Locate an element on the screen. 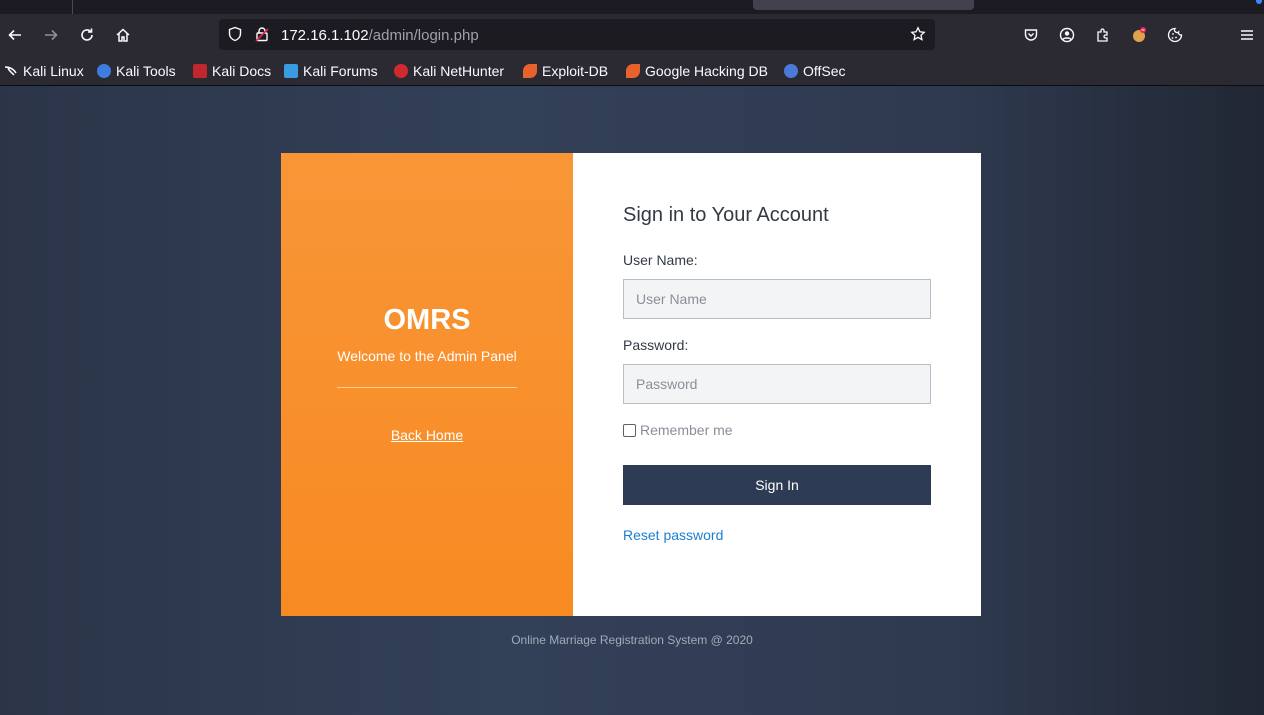  welcome-text: Welcome to the Admin Panel is located at coordinates (427, 356).